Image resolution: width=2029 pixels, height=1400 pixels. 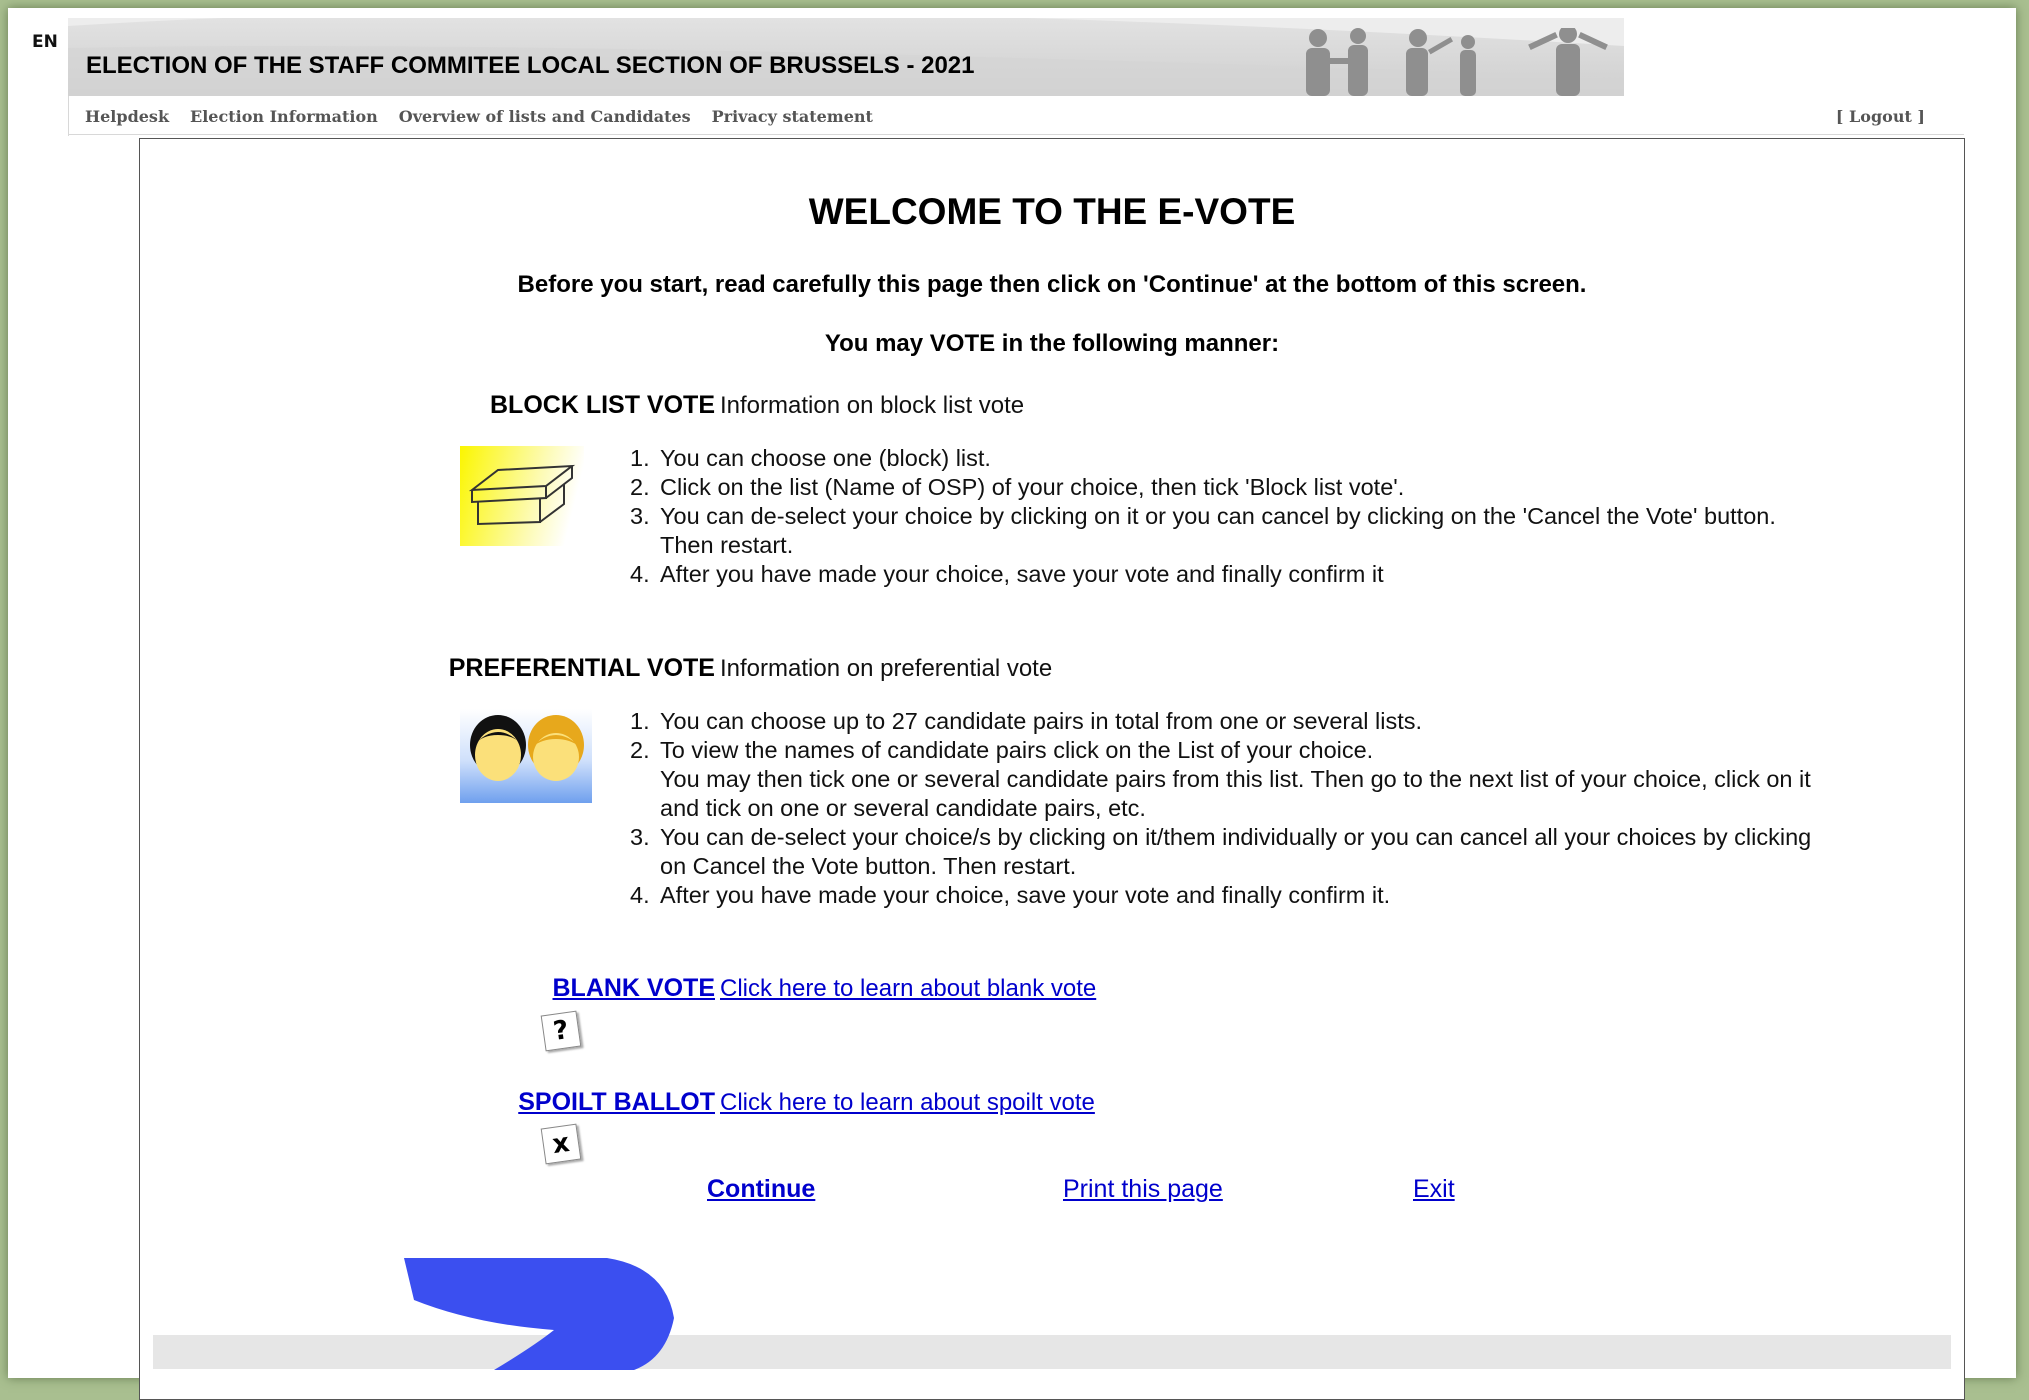 I want to click on list-item: 1. You can choose one (block) list., so click(x=810, y=458).